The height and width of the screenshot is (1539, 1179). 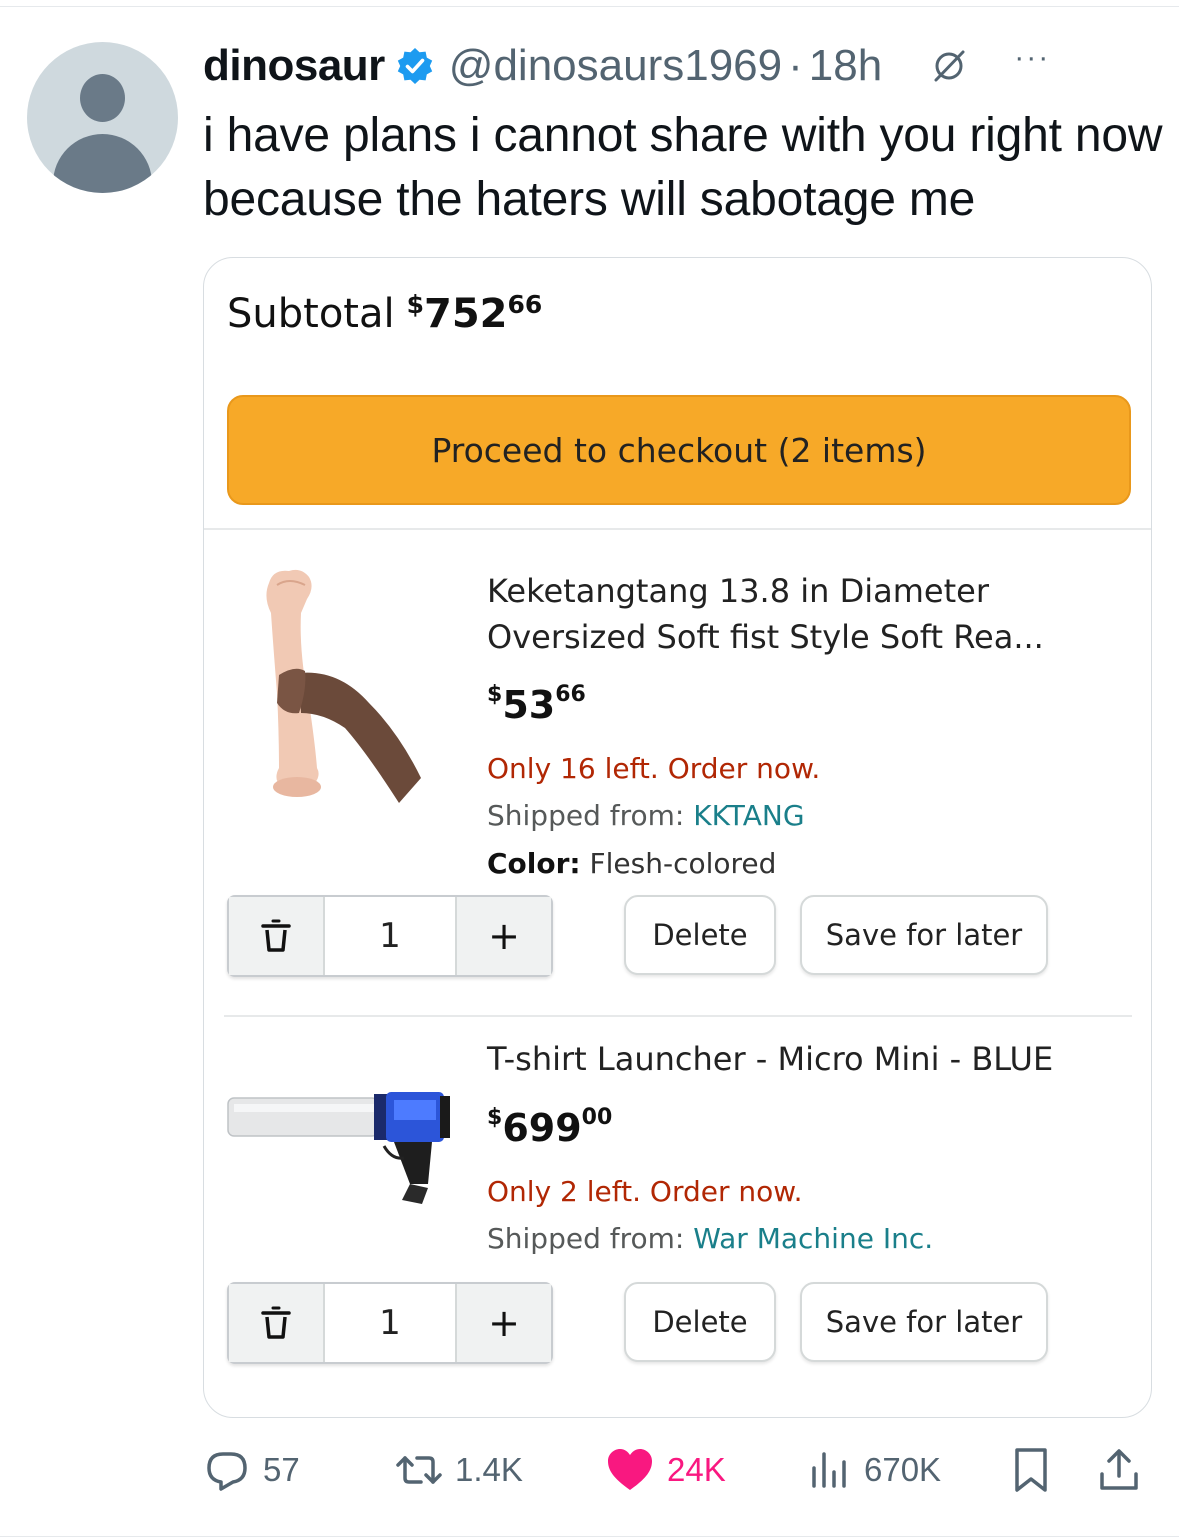 What do you see at coordinates (311, 314) in the screenshot?
I see `subtotal-label: Subtotal` at bounding box center [311, 314].